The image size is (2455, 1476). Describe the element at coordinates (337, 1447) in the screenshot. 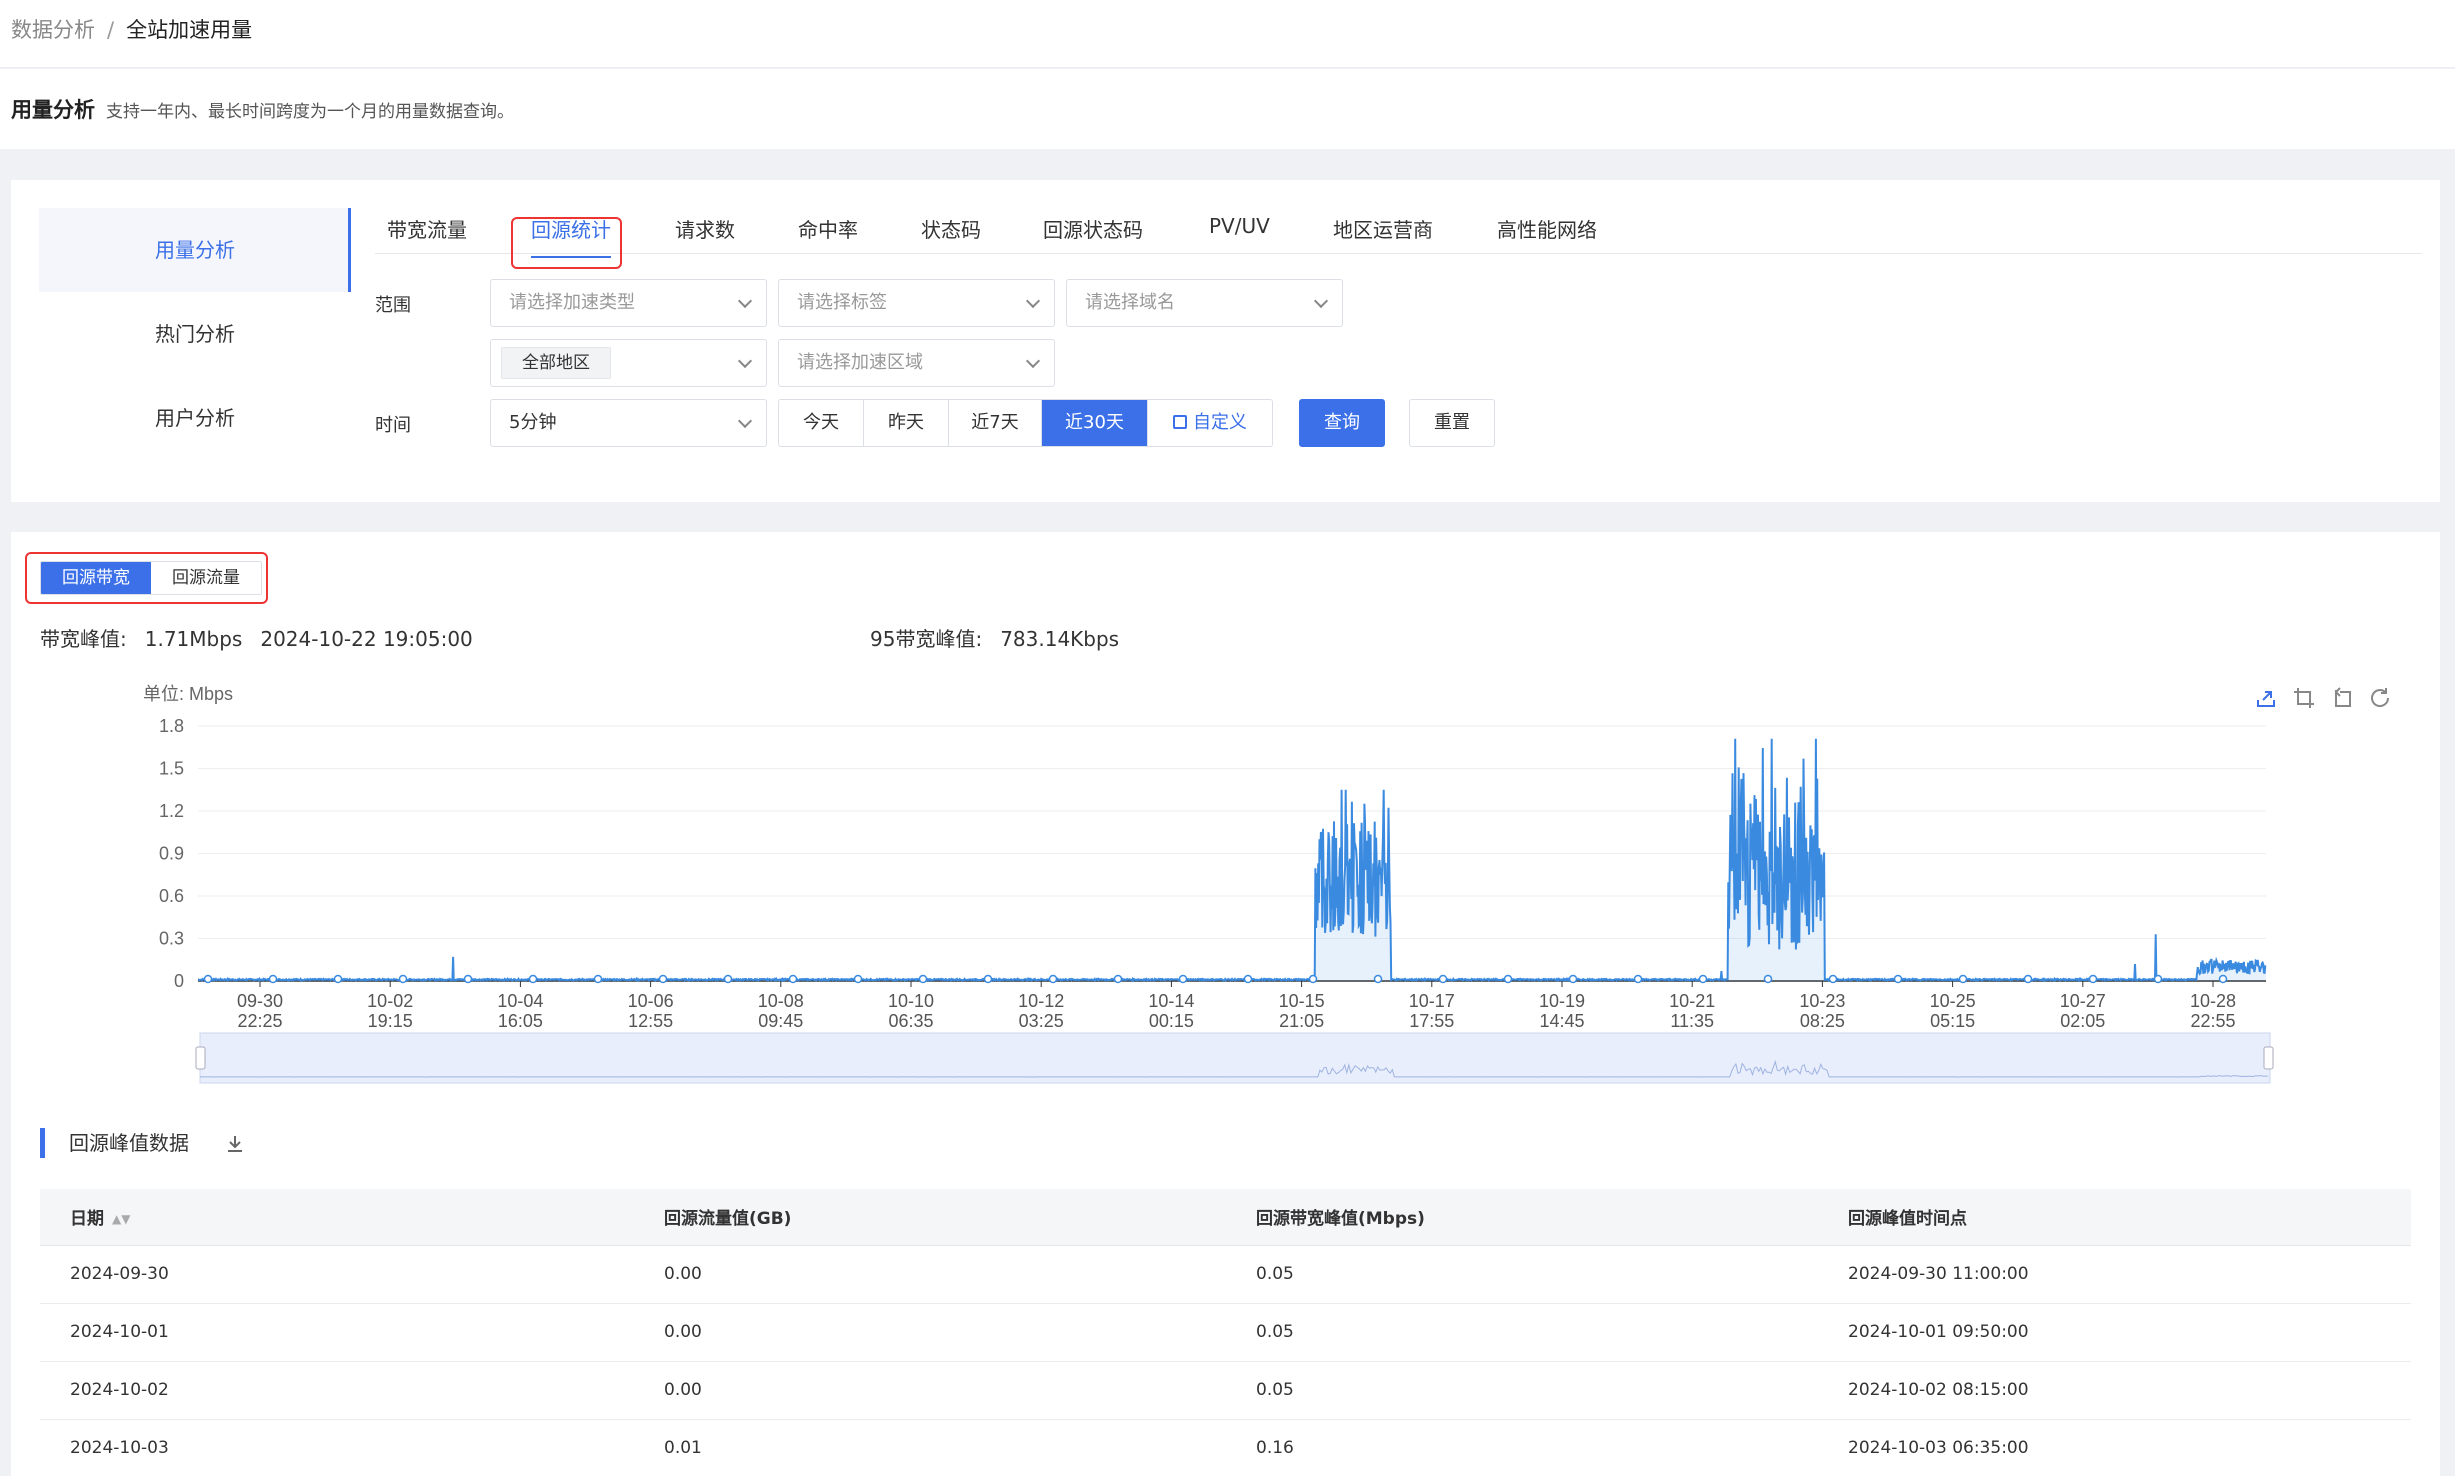

I see `cell-date: 2024-10-03` at that location.